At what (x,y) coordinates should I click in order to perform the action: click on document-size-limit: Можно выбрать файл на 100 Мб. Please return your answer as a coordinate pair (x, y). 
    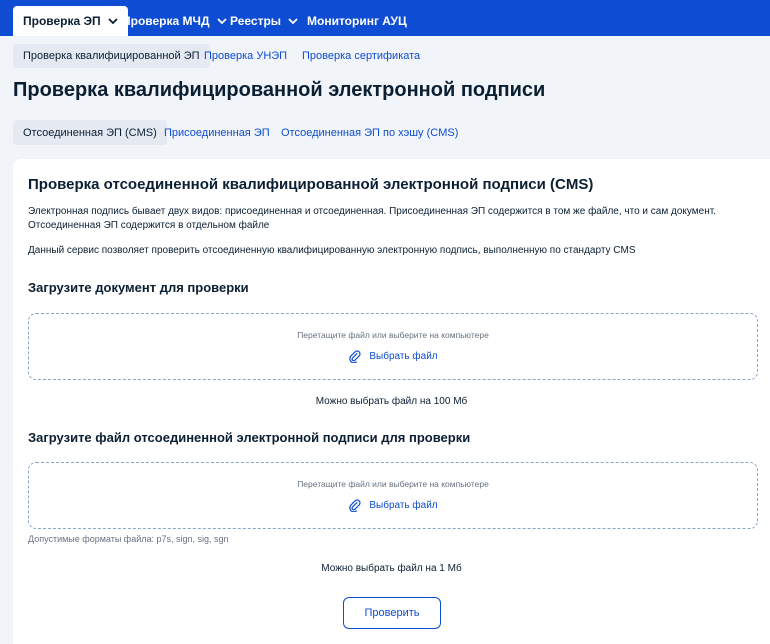
    Looking at the image, I should click on (391, 401).